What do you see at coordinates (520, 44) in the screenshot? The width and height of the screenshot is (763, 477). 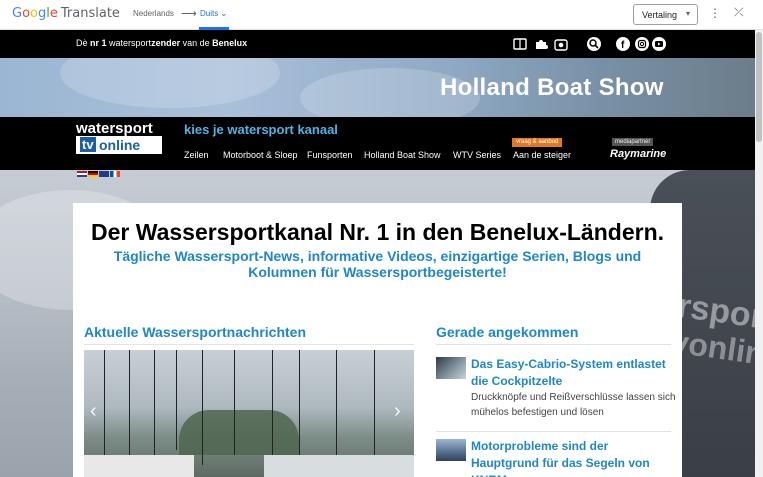 I see `book-icon` at bounding box center [520, 44].